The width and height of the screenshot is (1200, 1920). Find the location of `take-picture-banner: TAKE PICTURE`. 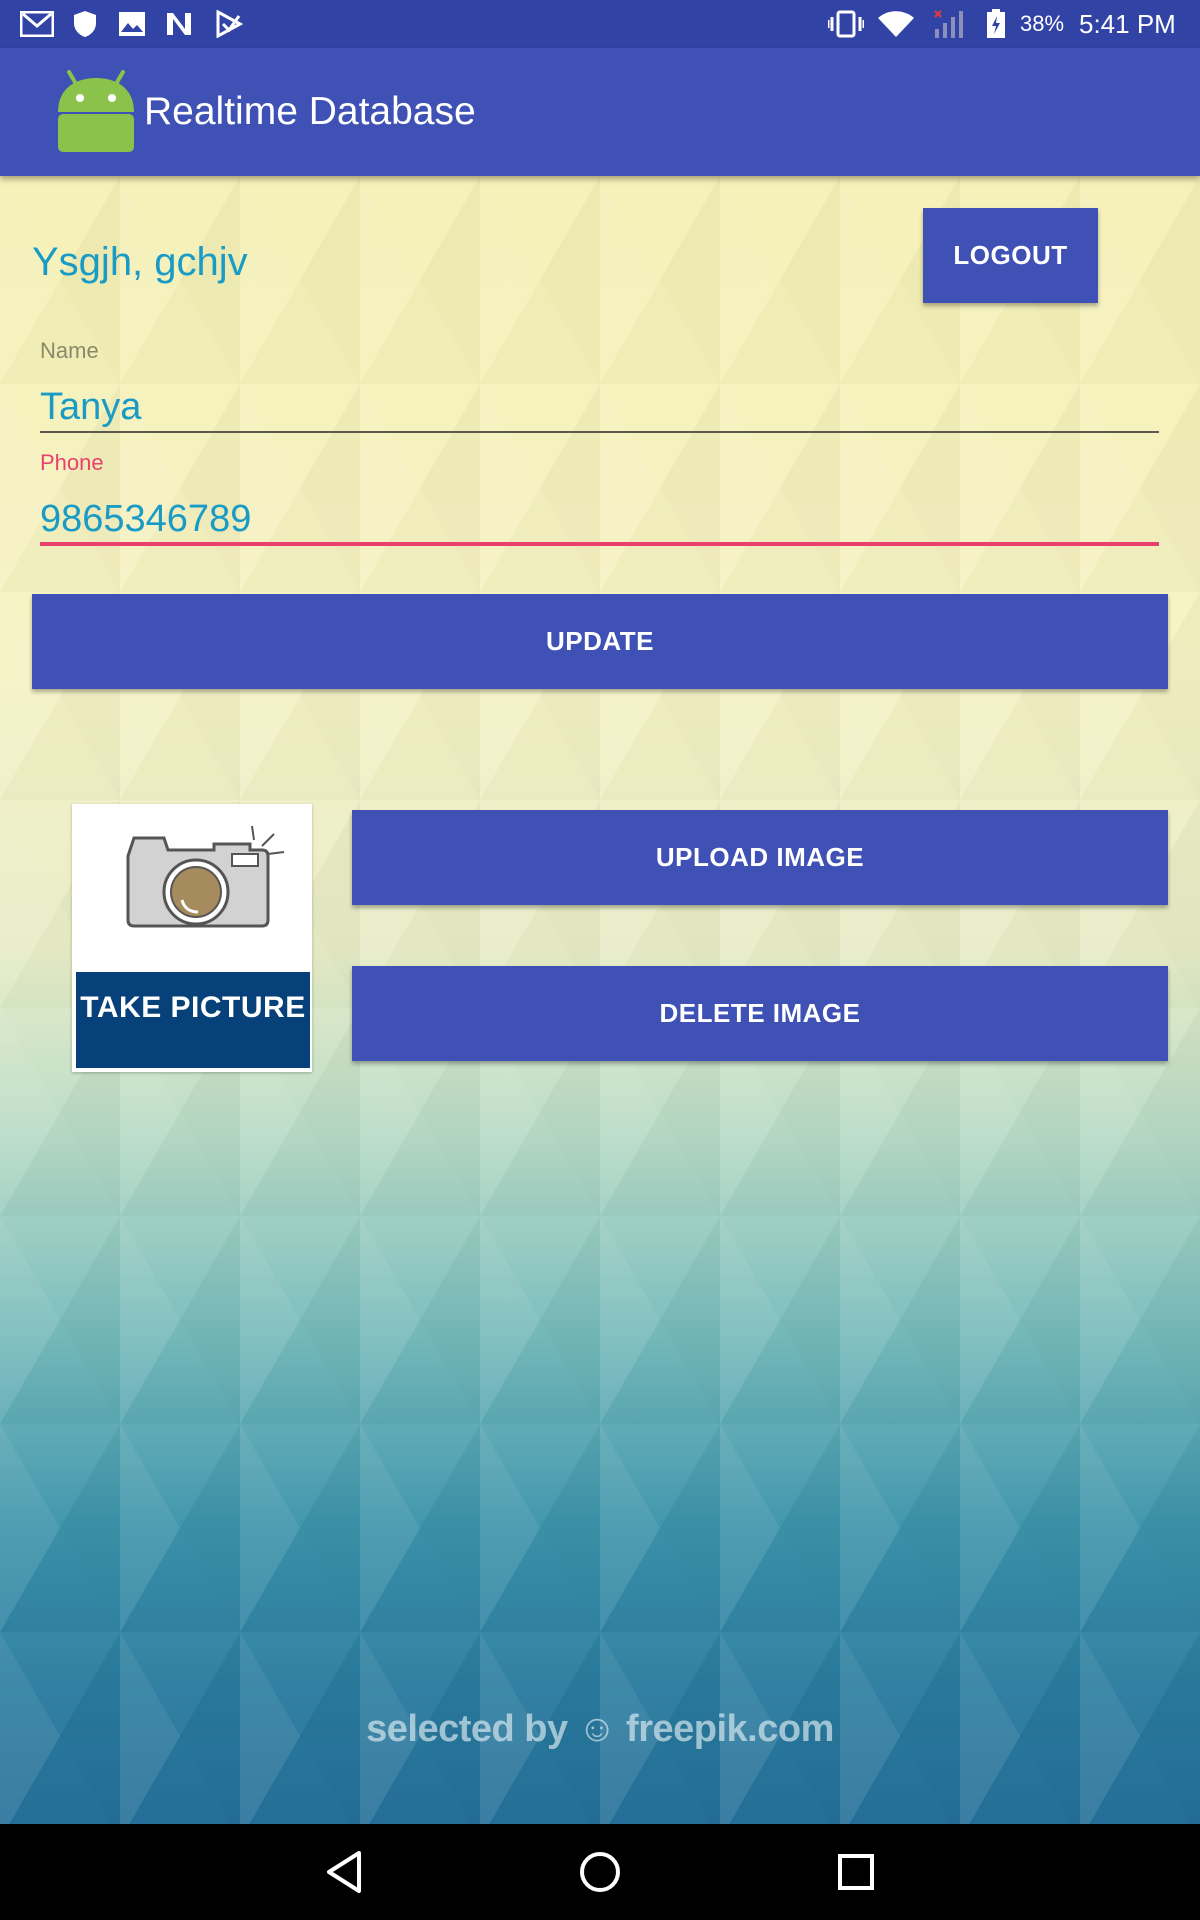

take-picture-banner: TAKE PICTURE is located at coordinates (193, 1020).